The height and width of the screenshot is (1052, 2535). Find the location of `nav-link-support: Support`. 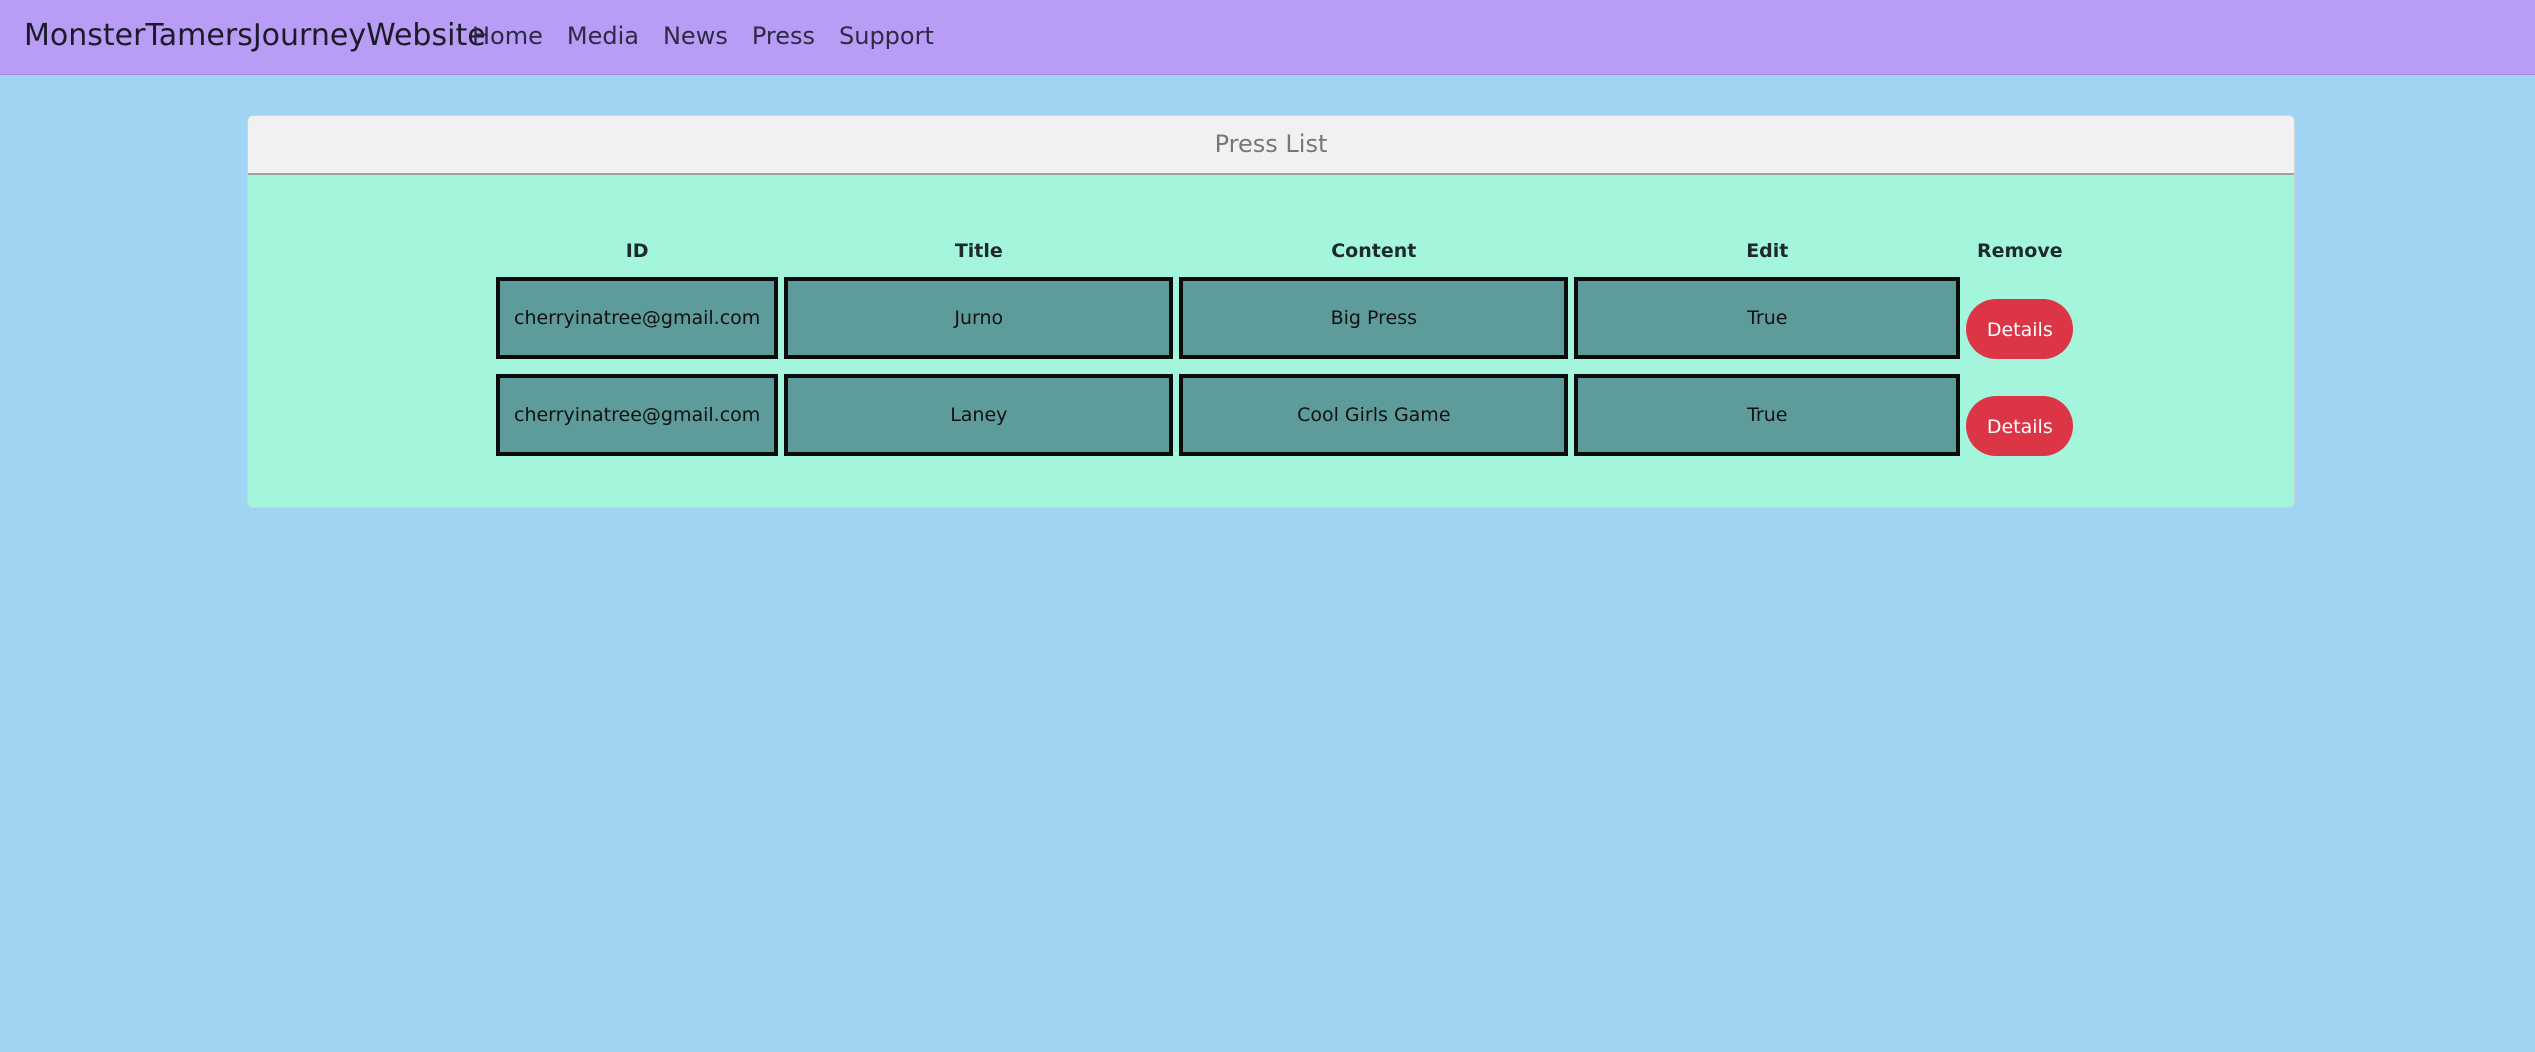

nav-link-support: Support is located at coordinates (886, 36).